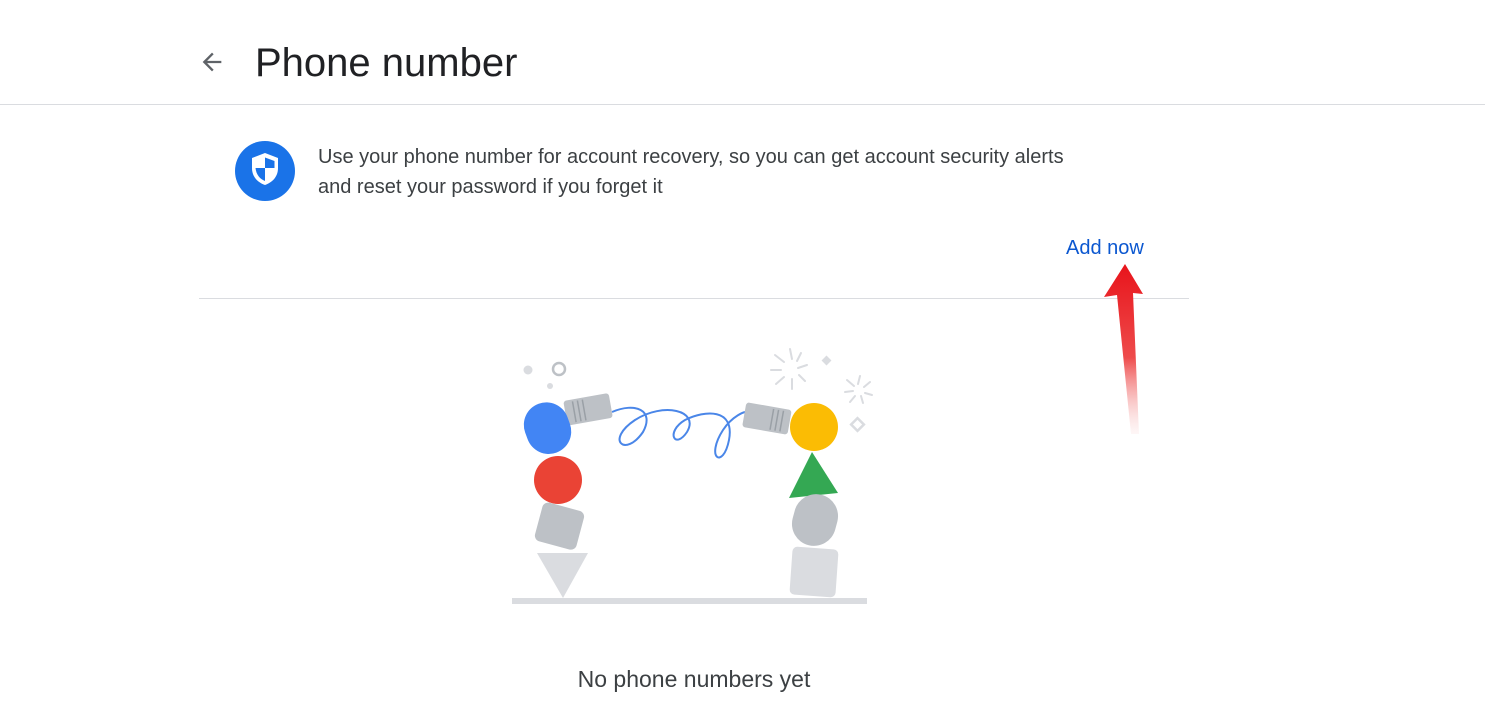 The width and height of the screenshot is (1485, 719). I want to click on shield-badge, so click(265, 171).